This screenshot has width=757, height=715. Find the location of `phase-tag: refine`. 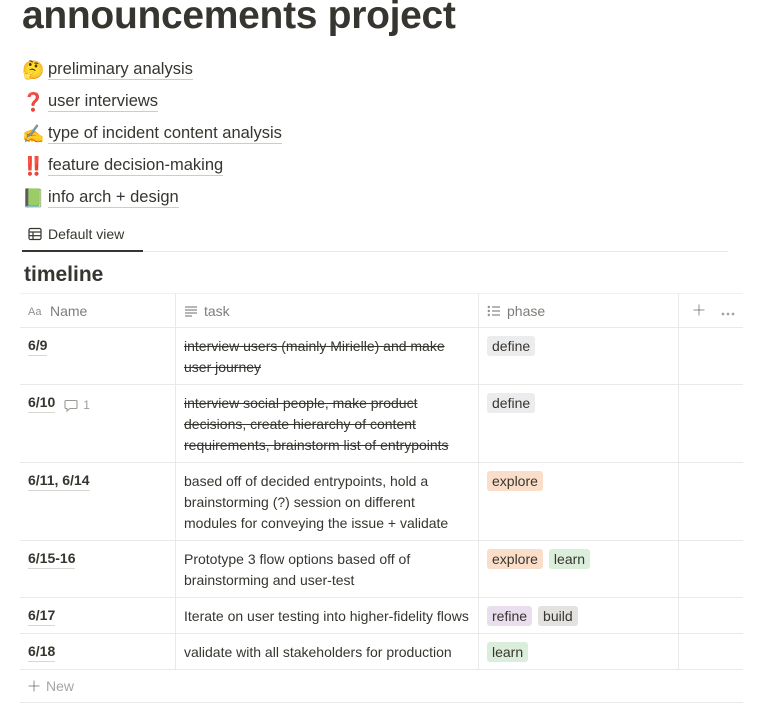

phase-tag: refine is located at coordinates (510, 616).